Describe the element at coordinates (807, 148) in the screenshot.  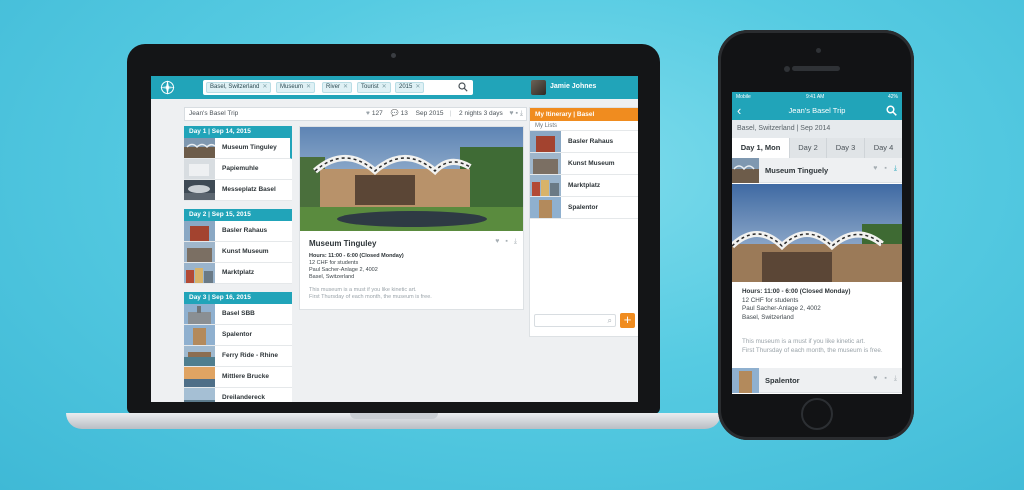
I see `tab-day-2: Day 2` at that location.